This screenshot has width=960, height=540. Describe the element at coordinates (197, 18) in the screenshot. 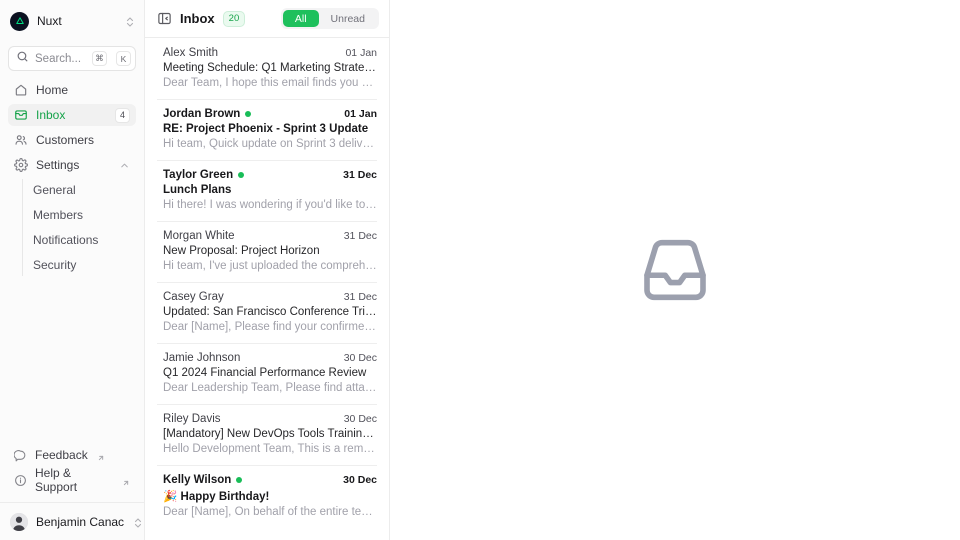

I see `page-title: Inbox` at that location.